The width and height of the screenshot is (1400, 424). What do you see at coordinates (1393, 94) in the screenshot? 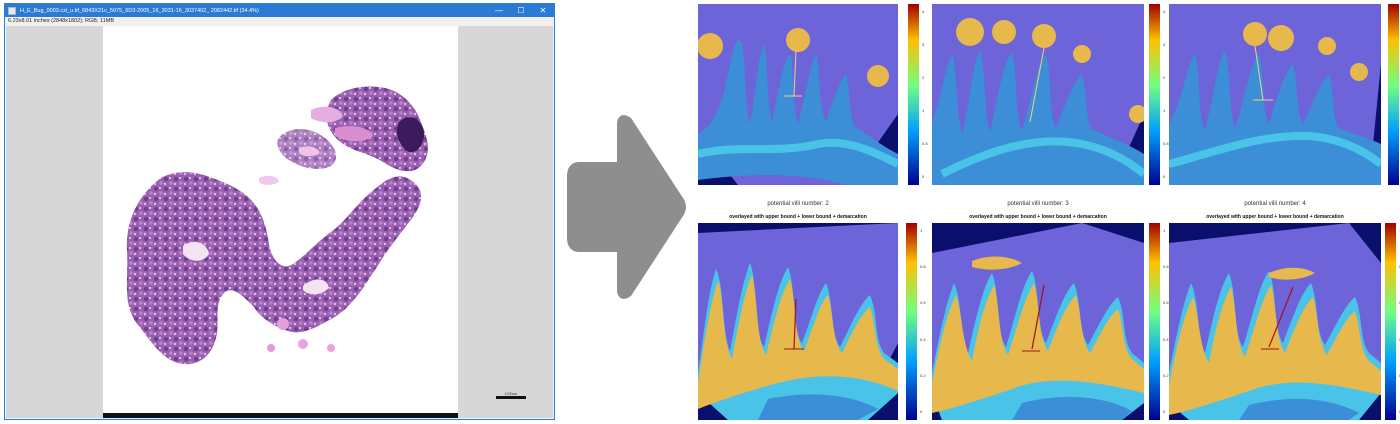
I see `colorbar: 43210.50` at bounding box center [1393, 94].